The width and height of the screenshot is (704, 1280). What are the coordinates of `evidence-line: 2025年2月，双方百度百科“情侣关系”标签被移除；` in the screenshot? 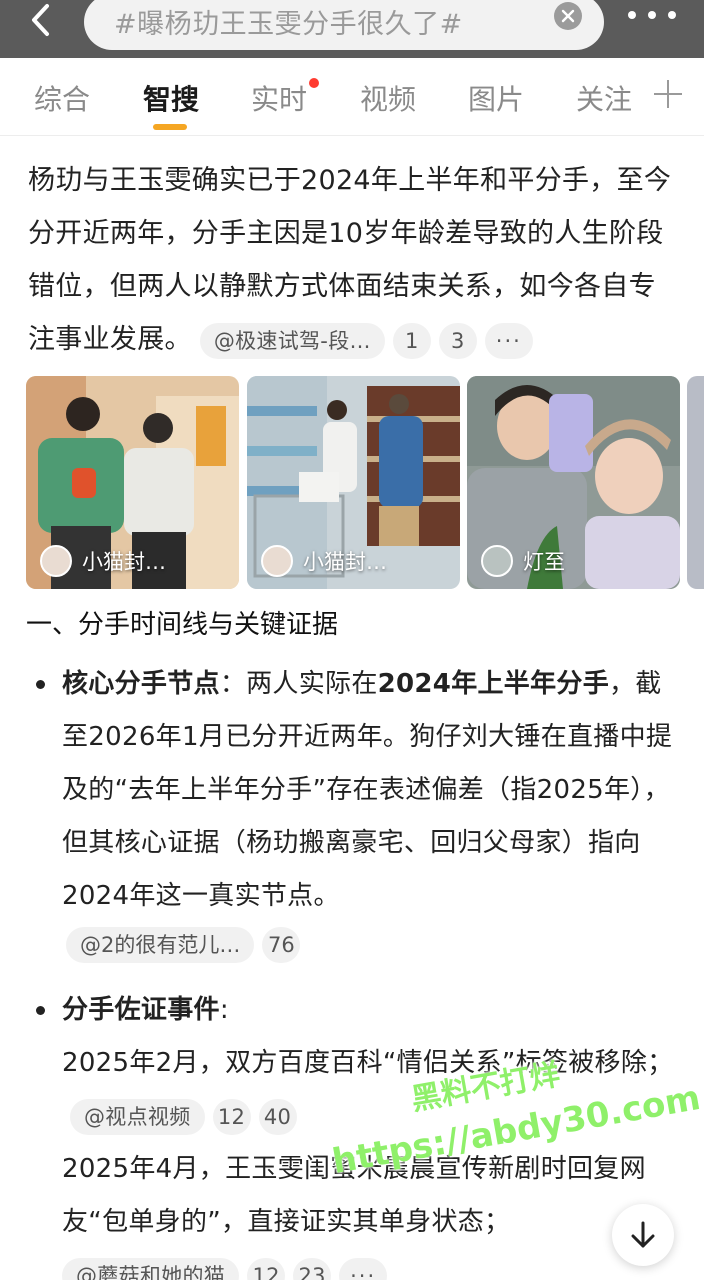 It's located at (368, 1063).